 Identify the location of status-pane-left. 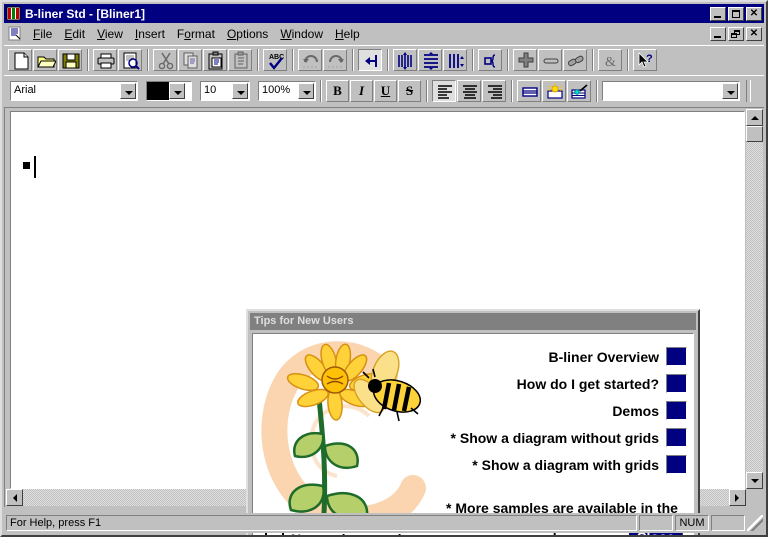
(656, 523).